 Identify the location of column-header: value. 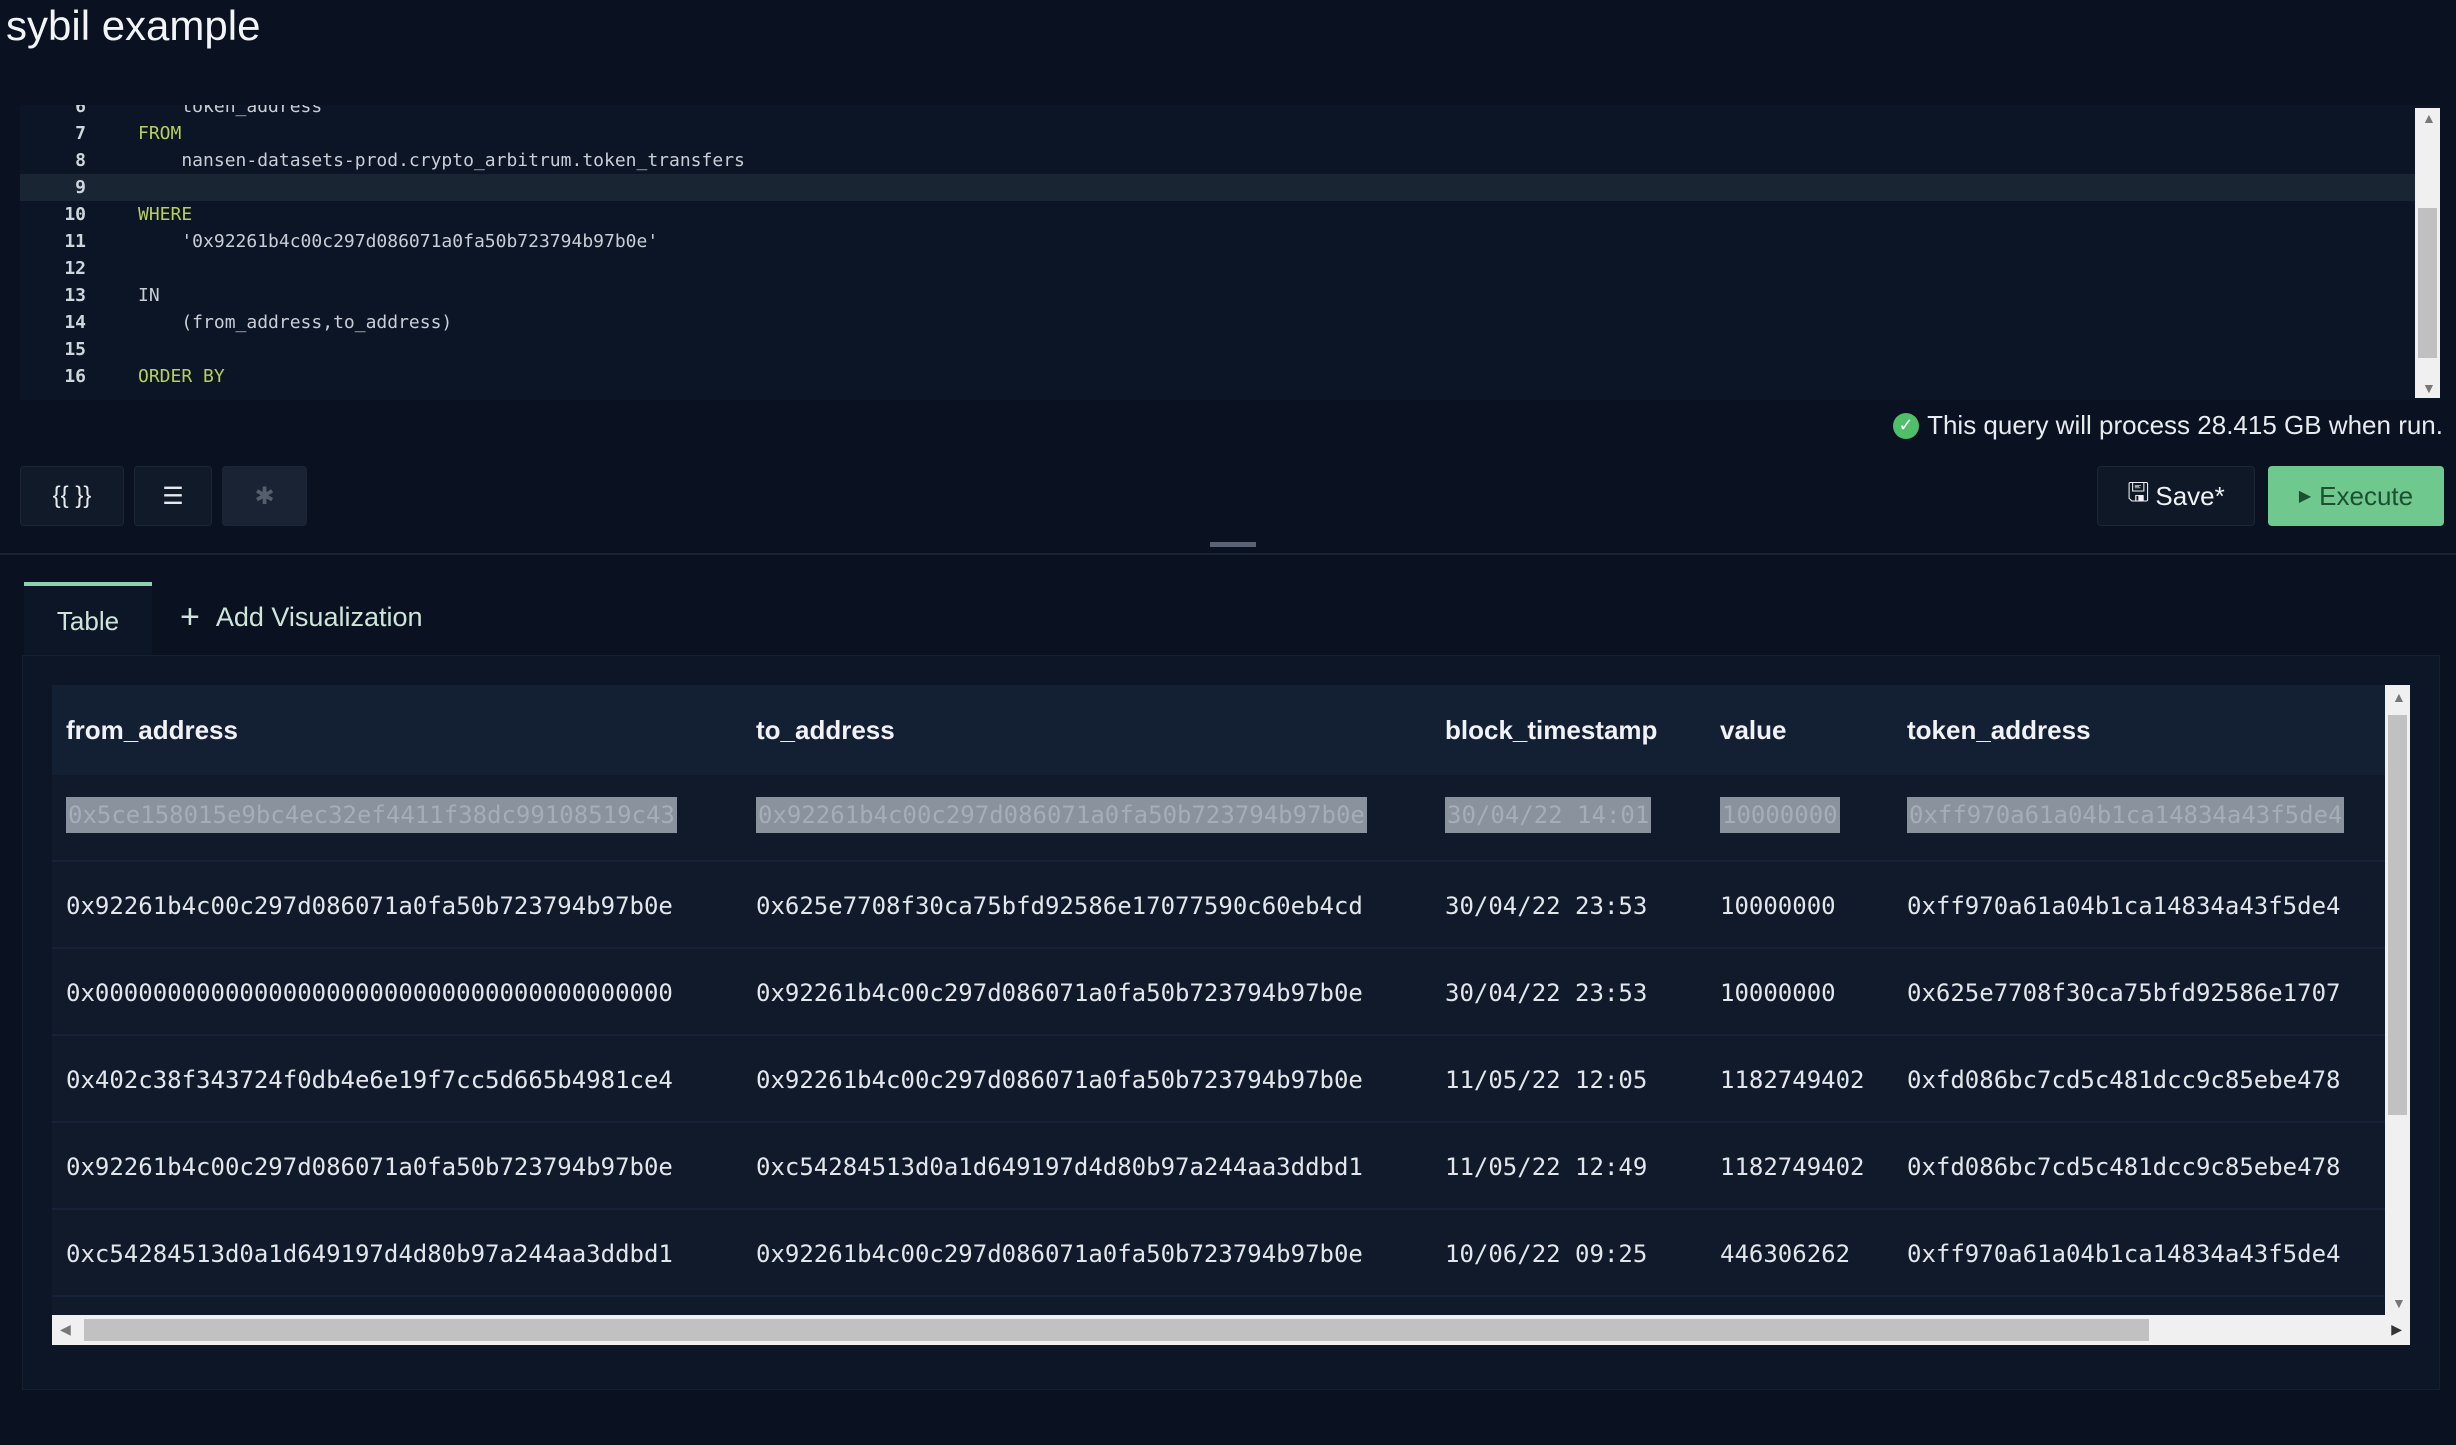
(1753, 730).